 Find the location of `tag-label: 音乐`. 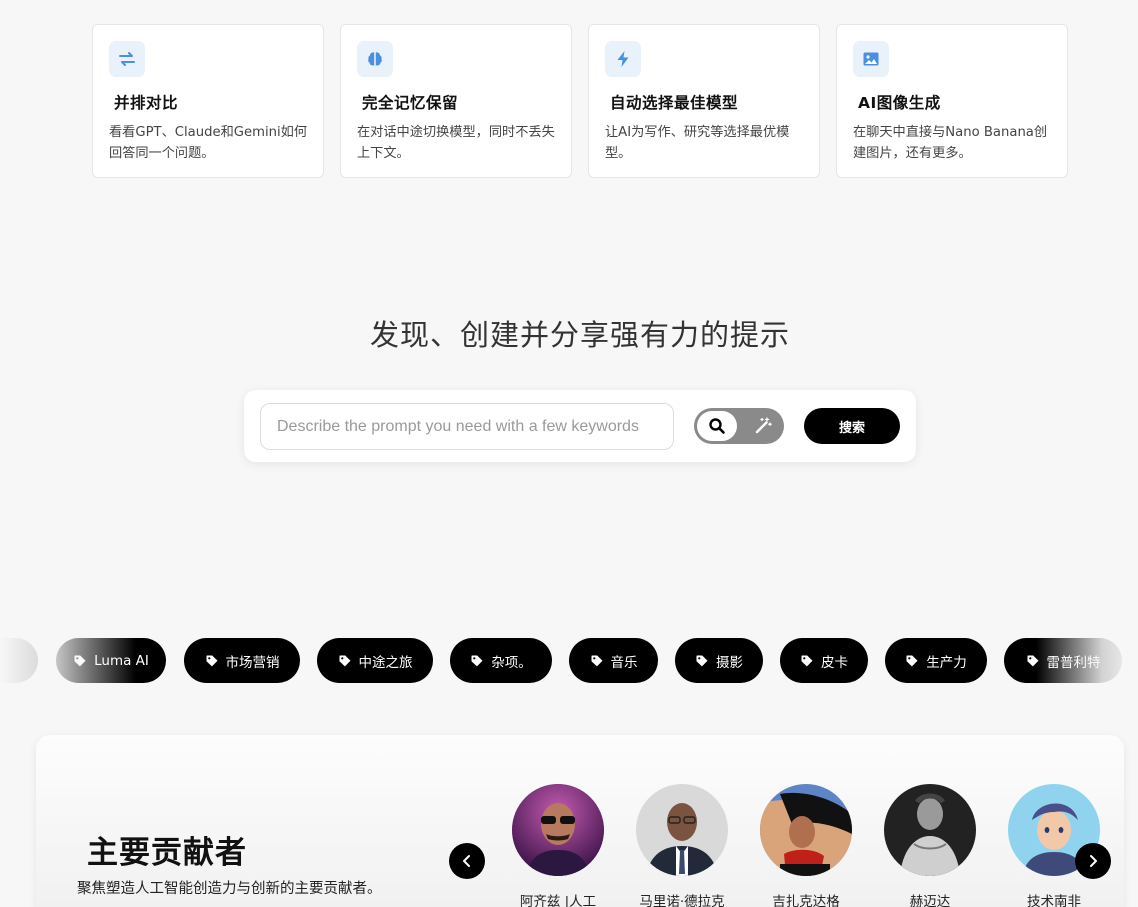

tag-label: 音乐 is located at coordinates (624, 662).